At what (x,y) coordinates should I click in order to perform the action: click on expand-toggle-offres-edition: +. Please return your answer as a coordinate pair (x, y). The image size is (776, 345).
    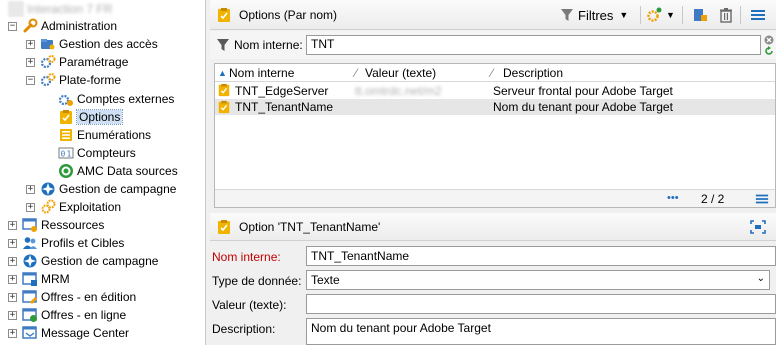
    Looking at the image, I should click on (12, 297).